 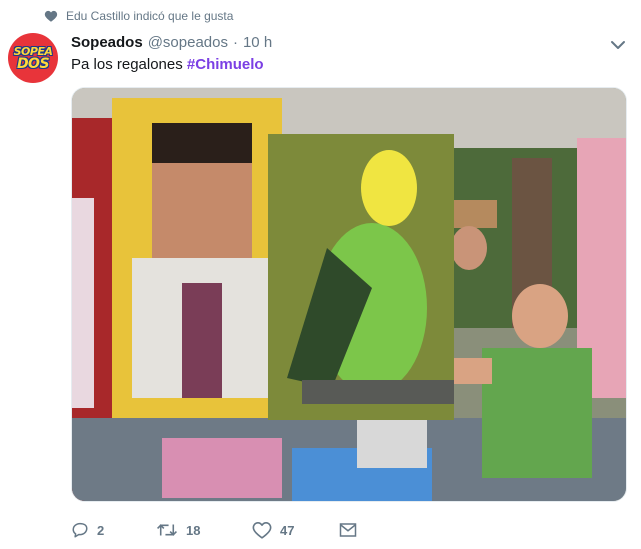 I want to click on reply-button: 2, so click(x=113, y=530).